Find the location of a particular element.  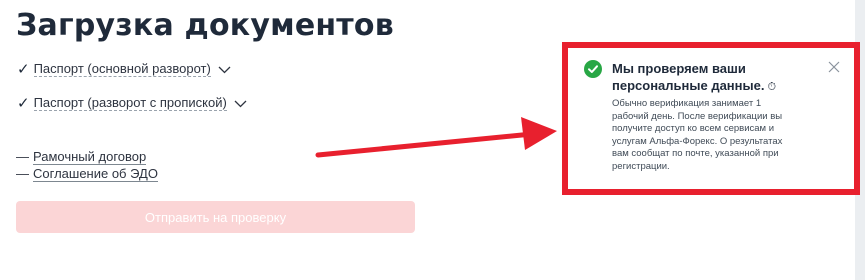

framework-agreement-link: Рамочный договор is located at coordinates (90, 157).